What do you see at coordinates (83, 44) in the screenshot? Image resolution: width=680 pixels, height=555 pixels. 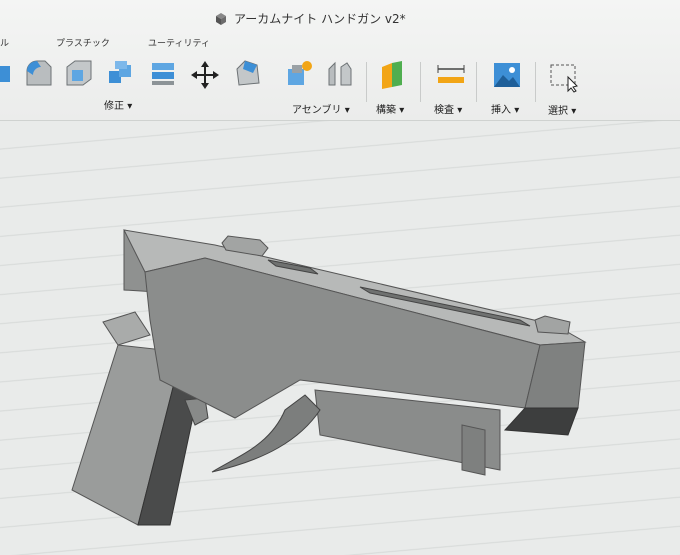 I see `group-label-plastic: プラスチック` at bounding box center [83, 44].